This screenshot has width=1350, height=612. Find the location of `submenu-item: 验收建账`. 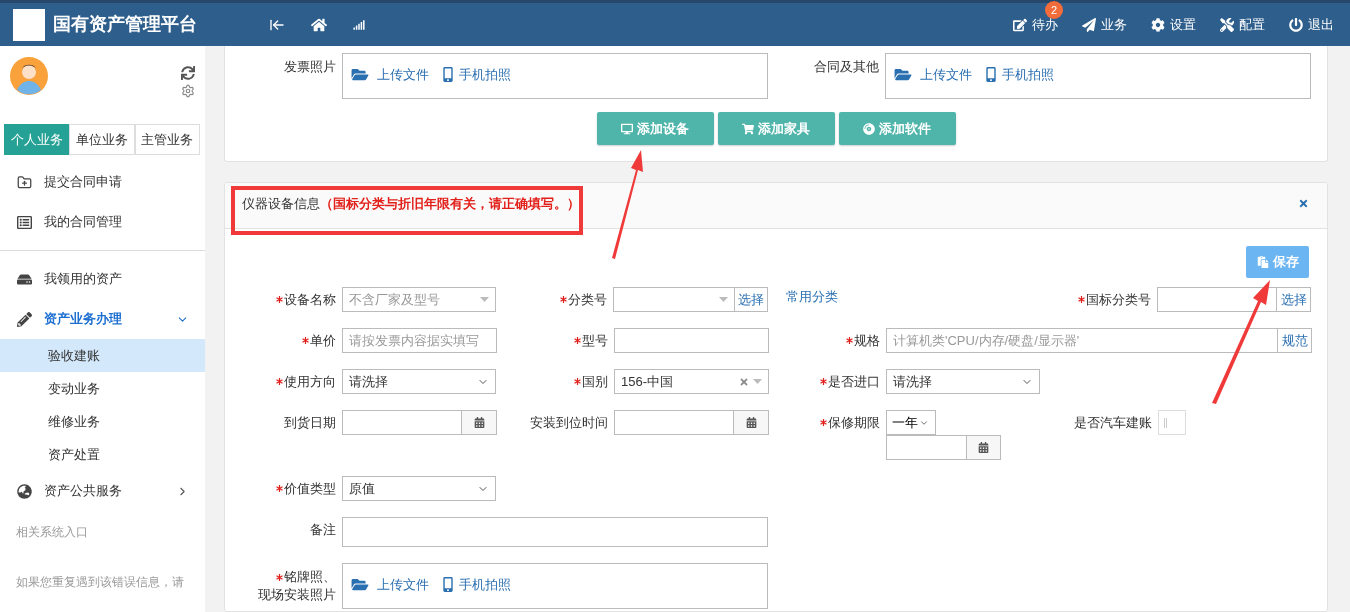

submenu-item: 验收建账 is located at coordinates (102, 355).